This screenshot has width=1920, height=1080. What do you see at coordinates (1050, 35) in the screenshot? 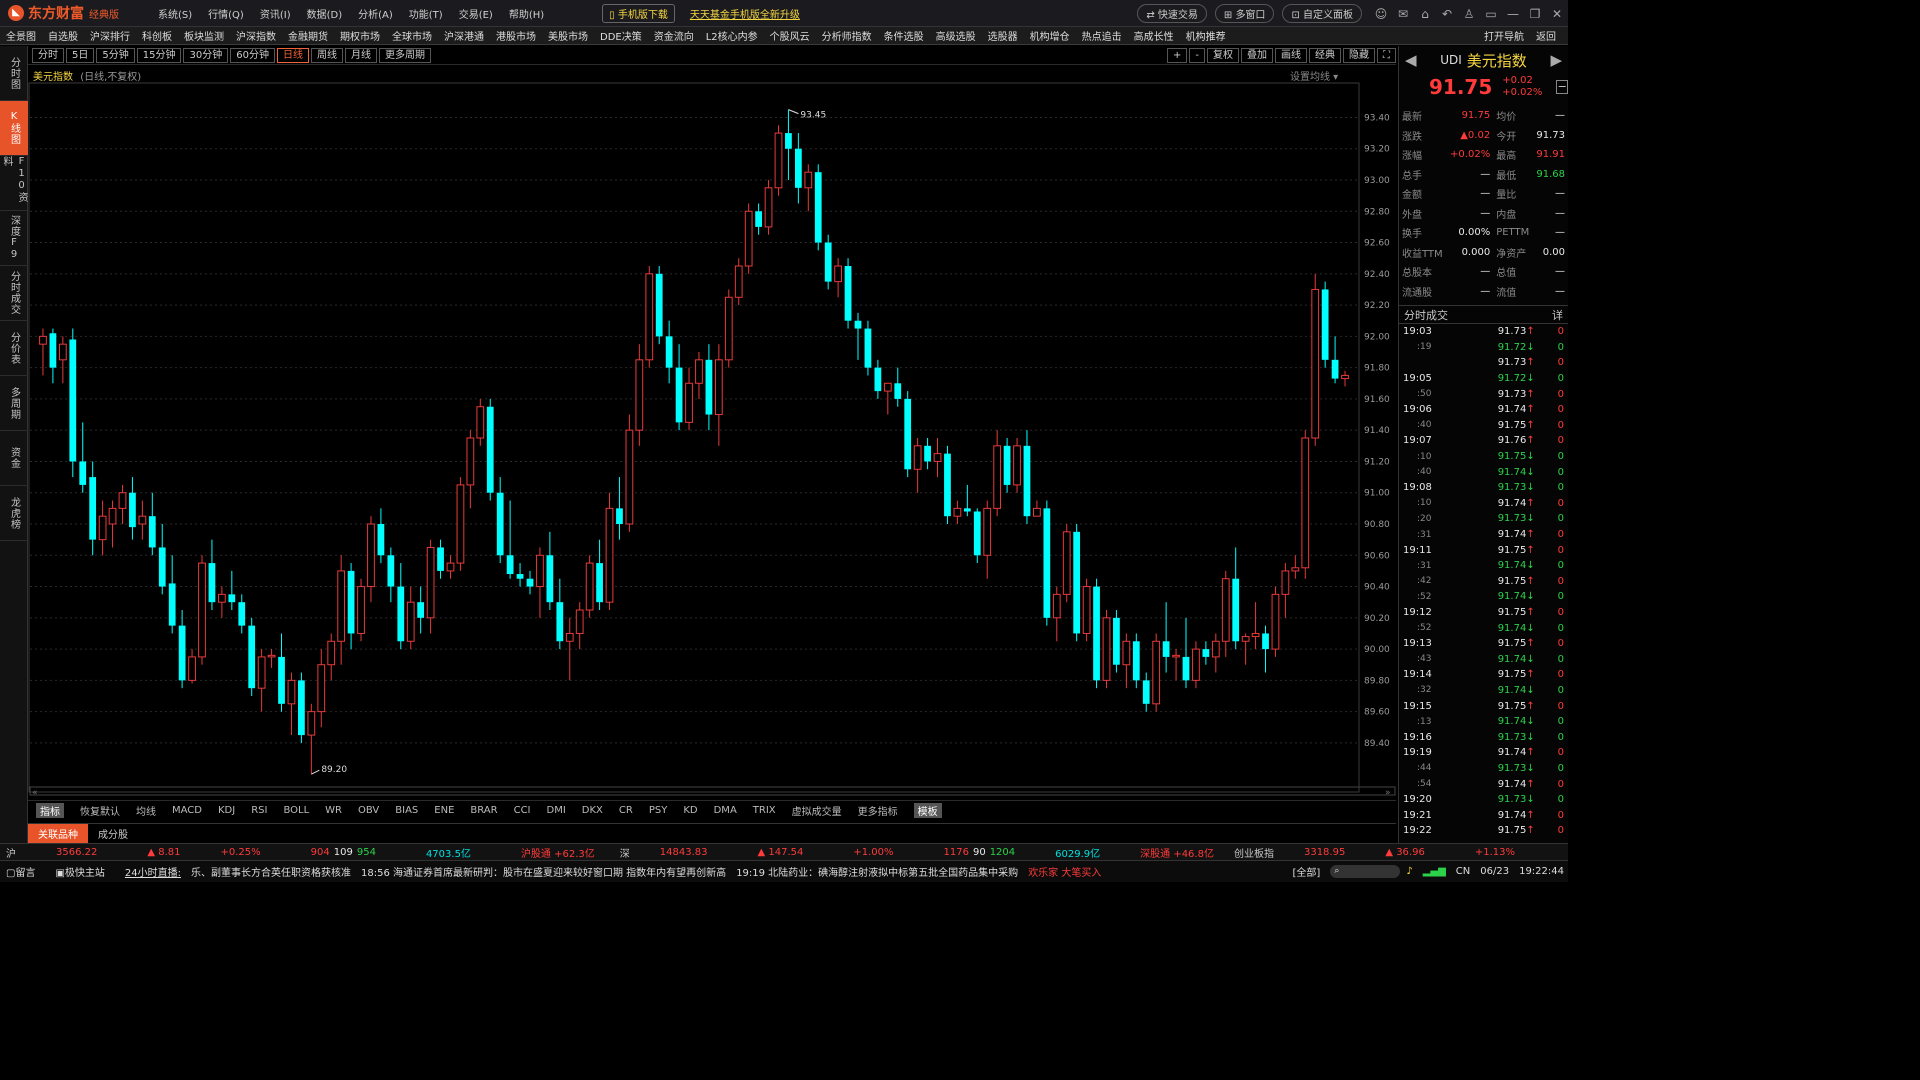
I see `nav-item: 机构增仓` at bounding box center [1050, 35].